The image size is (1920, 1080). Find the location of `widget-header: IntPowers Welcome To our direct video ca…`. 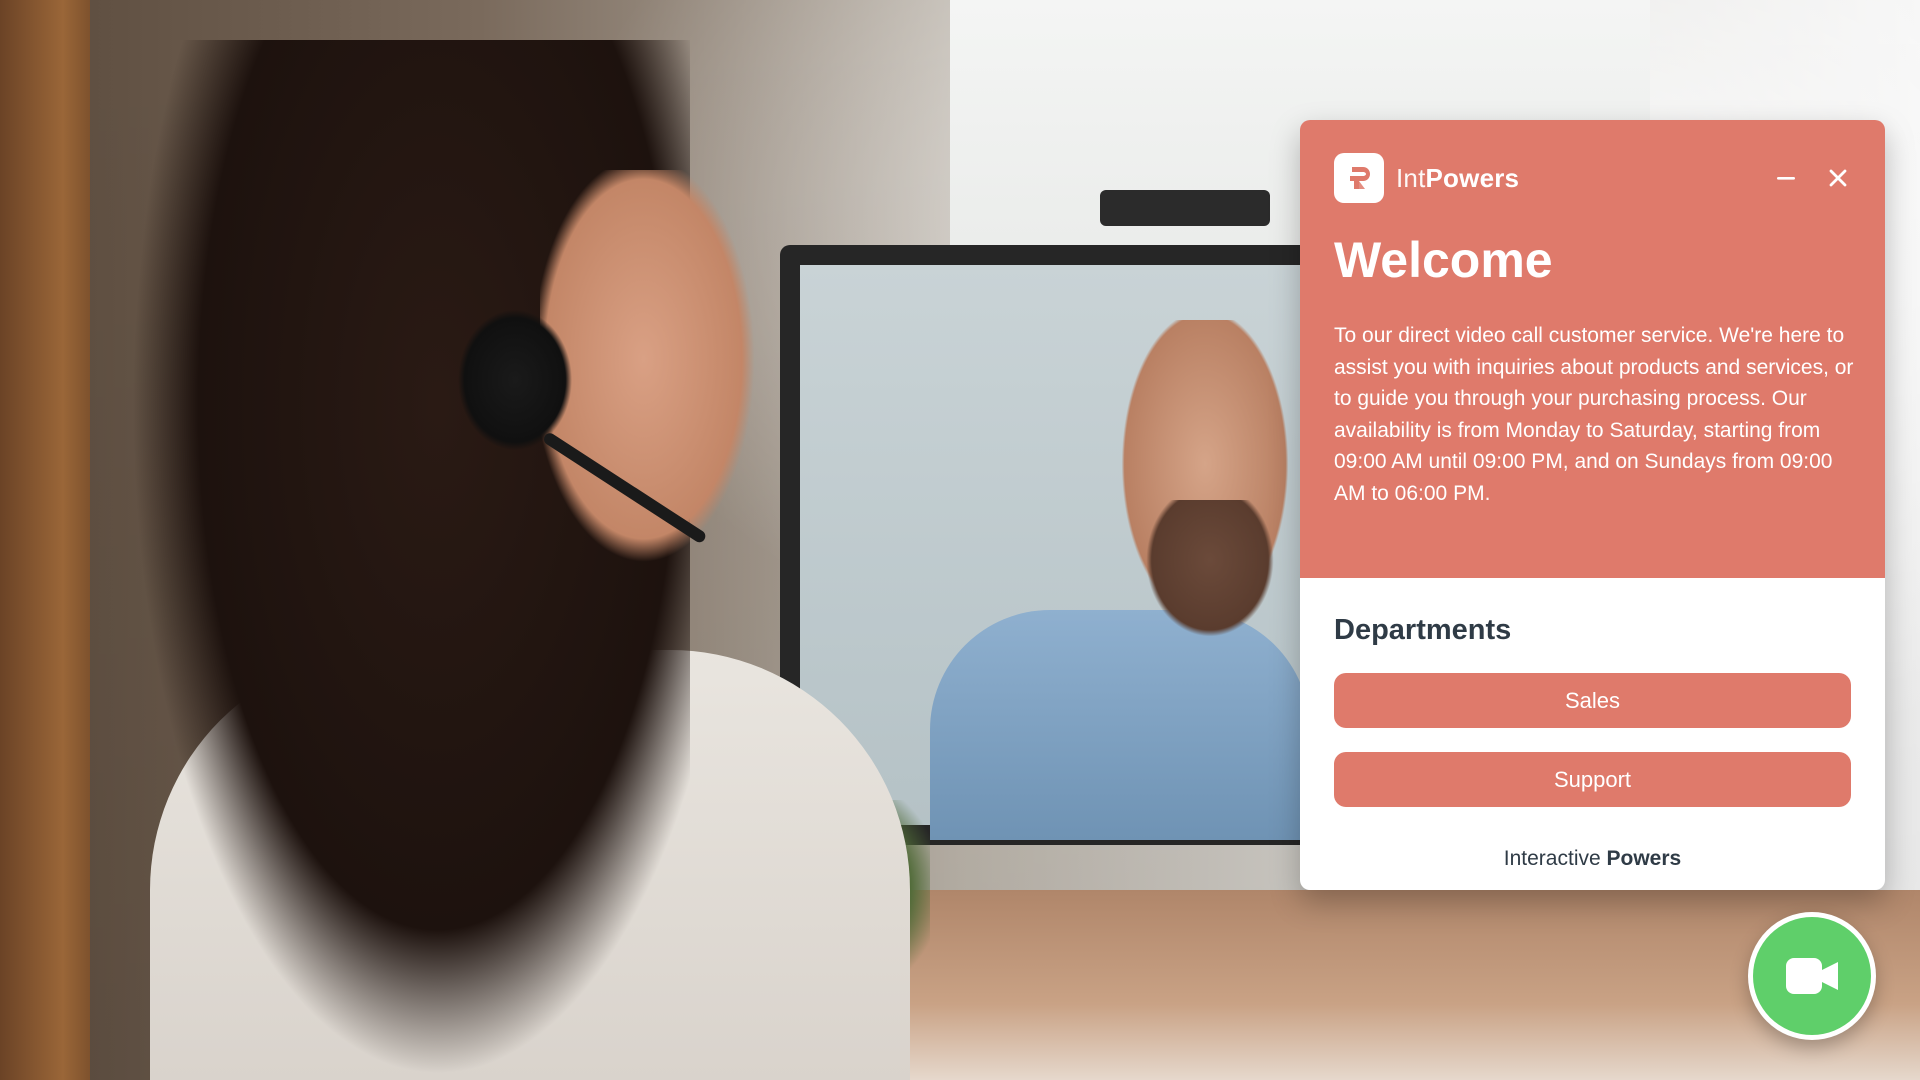

widget-header: IntPowers Welcome To our direct video ca… is located at coordinates (1592, 349).